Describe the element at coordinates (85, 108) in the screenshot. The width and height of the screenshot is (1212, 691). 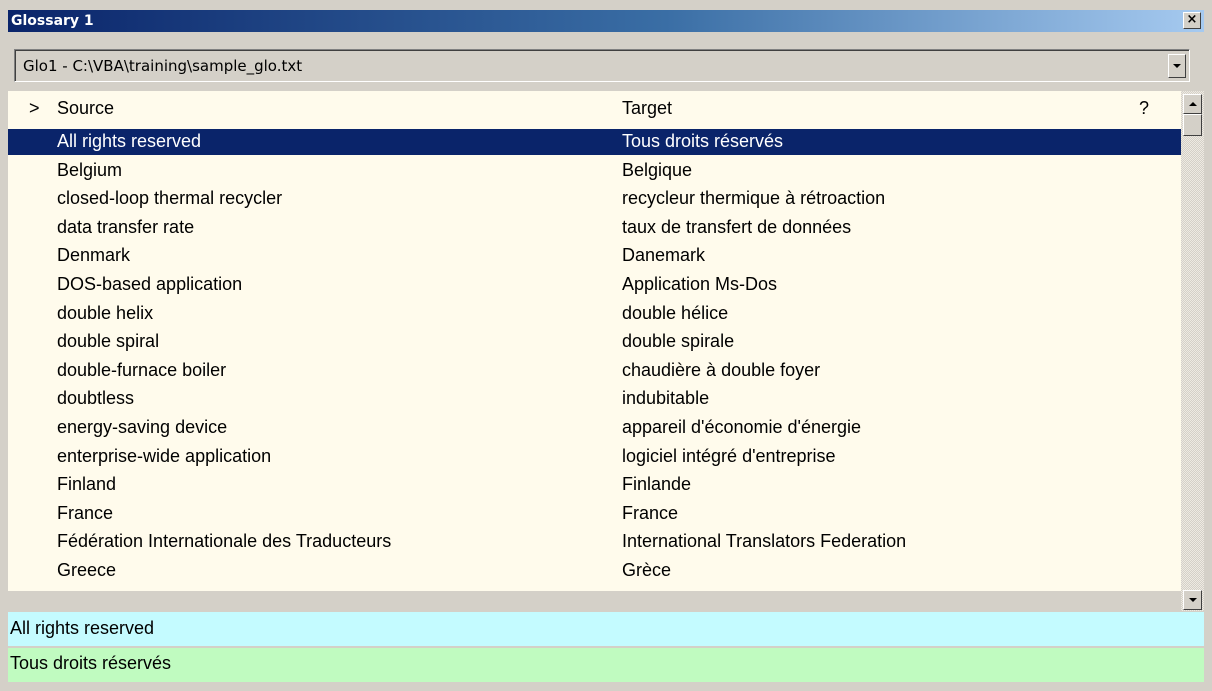
I see `column-header-source: Source` at that location.